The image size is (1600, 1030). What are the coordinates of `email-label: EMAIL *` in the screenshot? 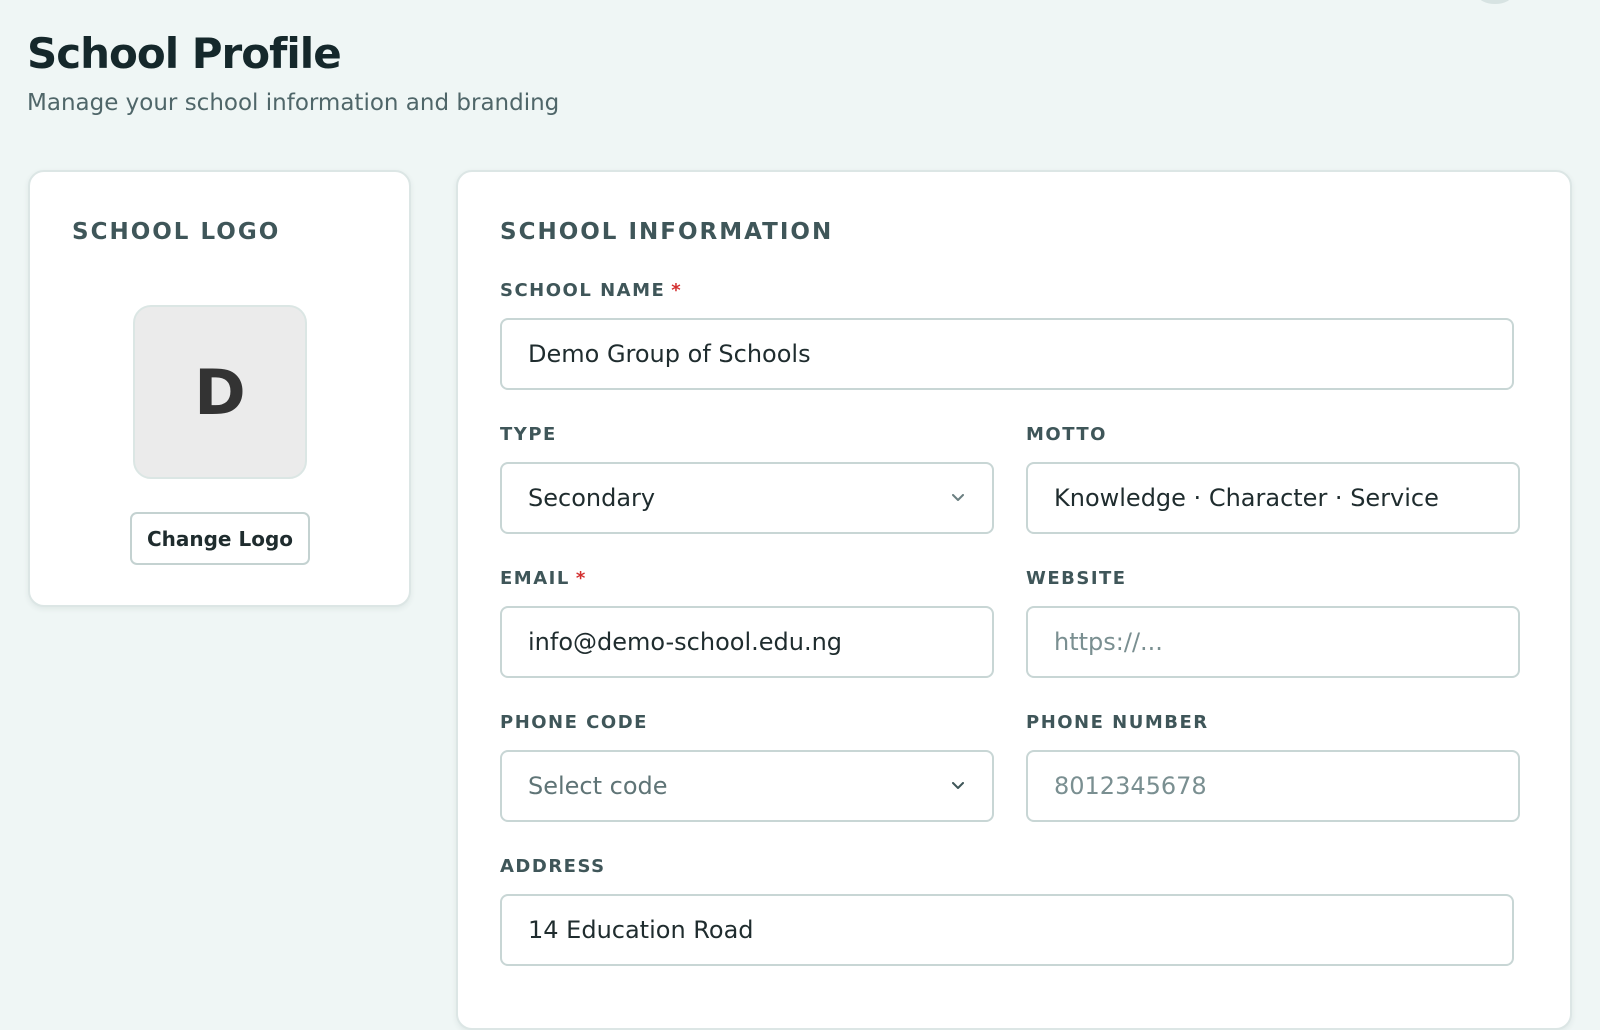 It's located at (543, 578).